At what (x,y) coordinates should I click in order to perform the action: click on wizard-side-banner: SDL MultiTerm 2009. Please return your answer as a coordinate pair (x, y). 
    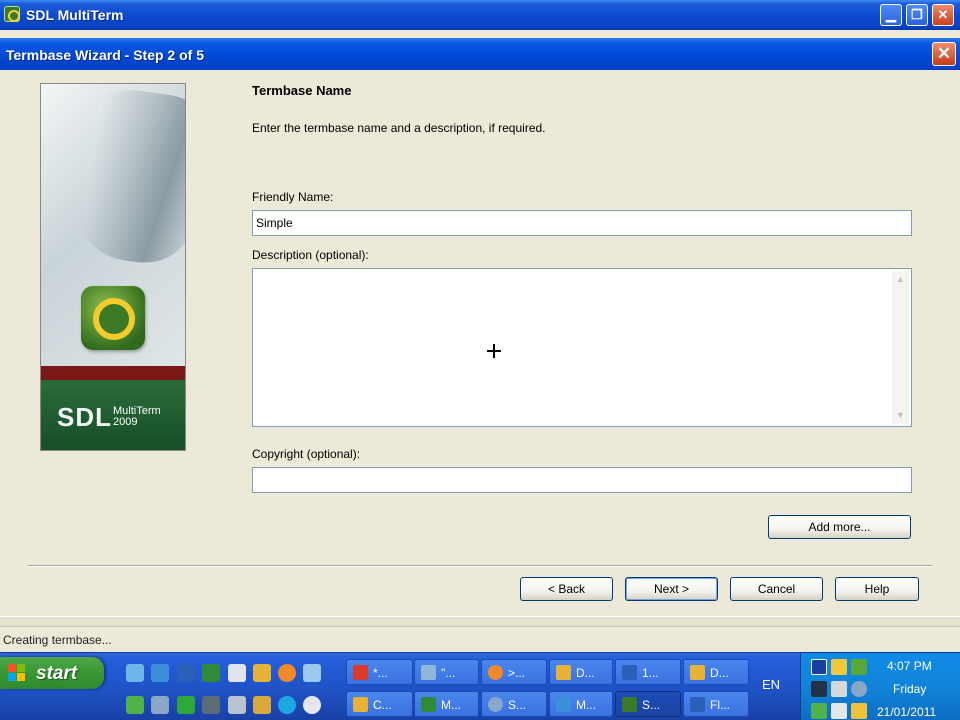
    Looking at the image, I should click on (113, 267).